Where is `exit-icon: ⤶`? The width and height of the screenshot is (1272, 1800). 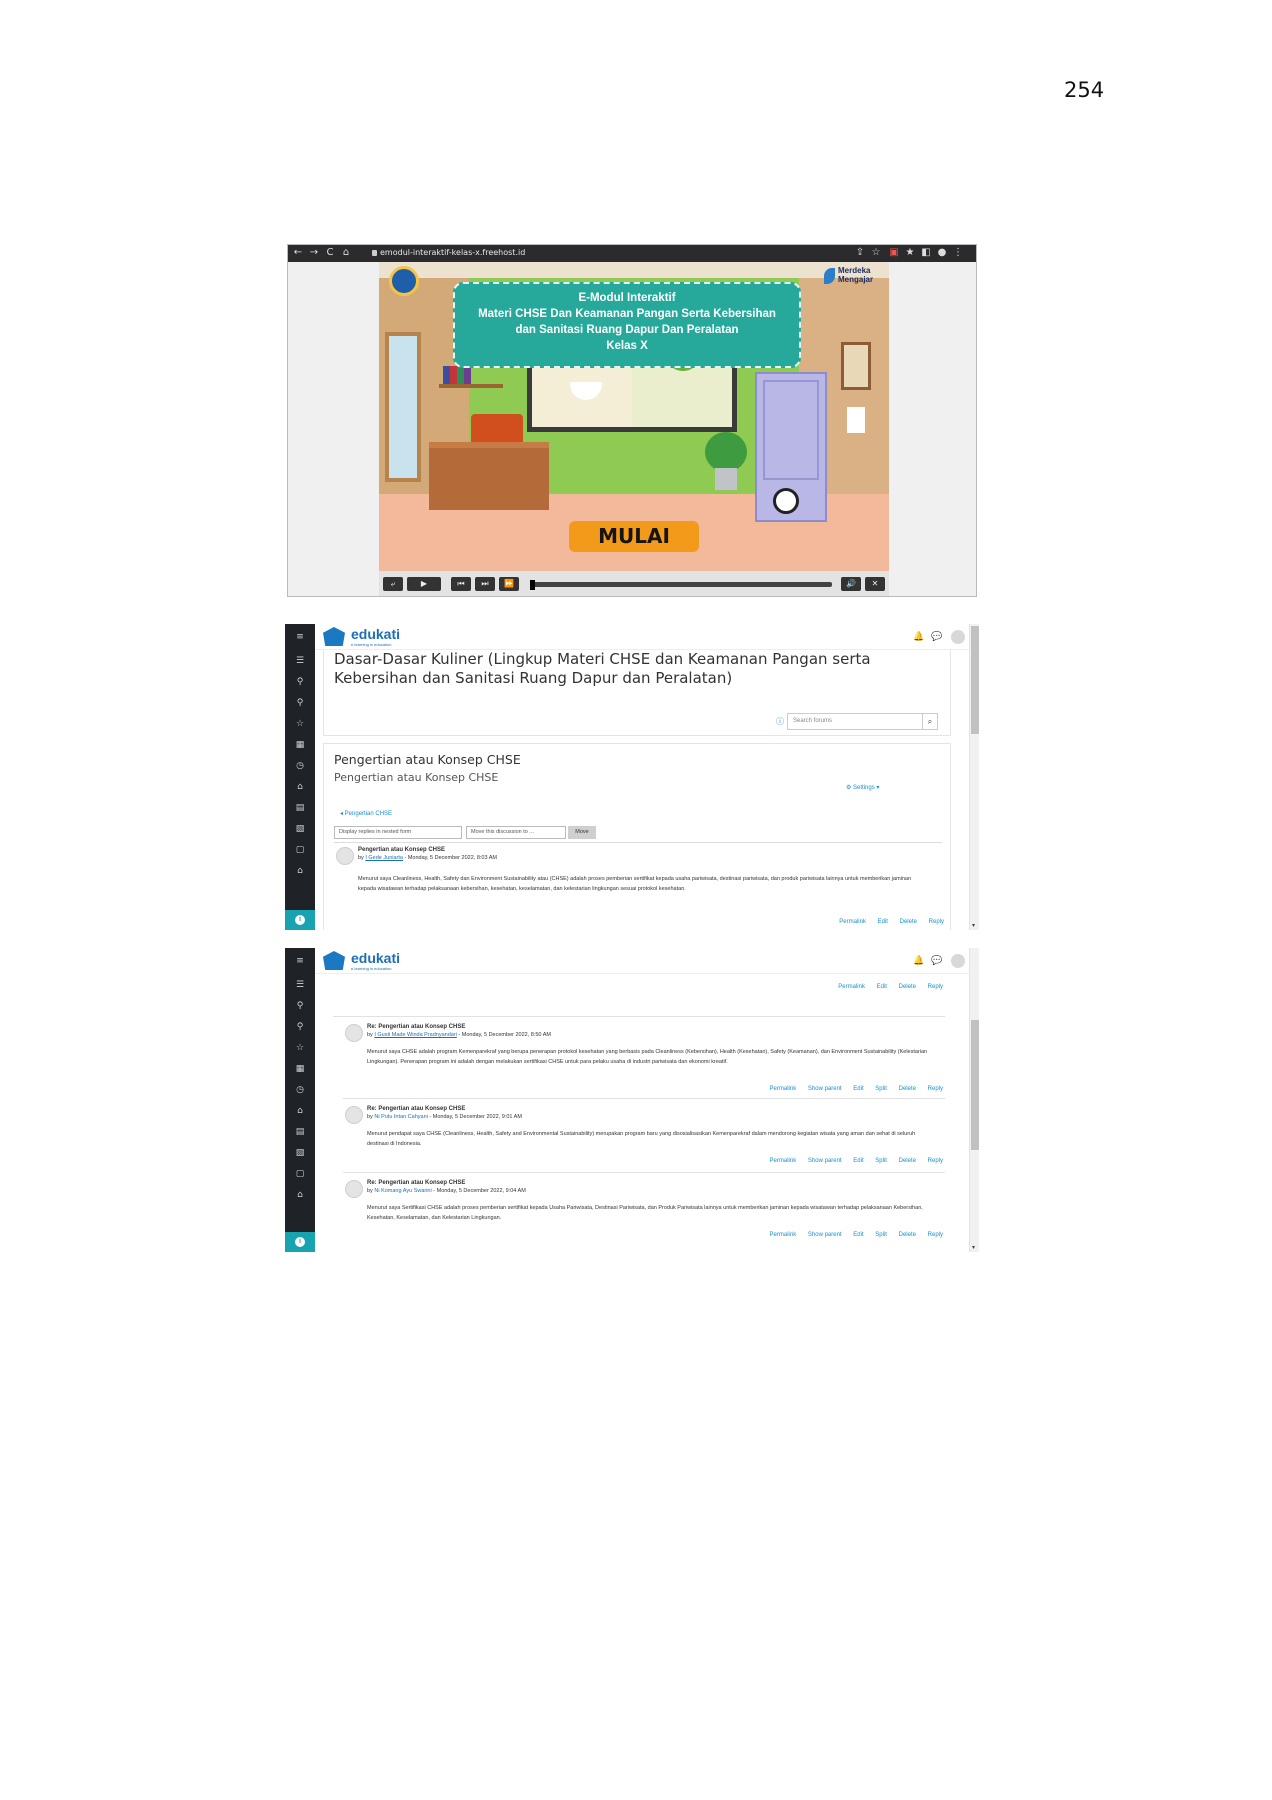
exit-icon: ⤶ is located at coordinates (393, 584).